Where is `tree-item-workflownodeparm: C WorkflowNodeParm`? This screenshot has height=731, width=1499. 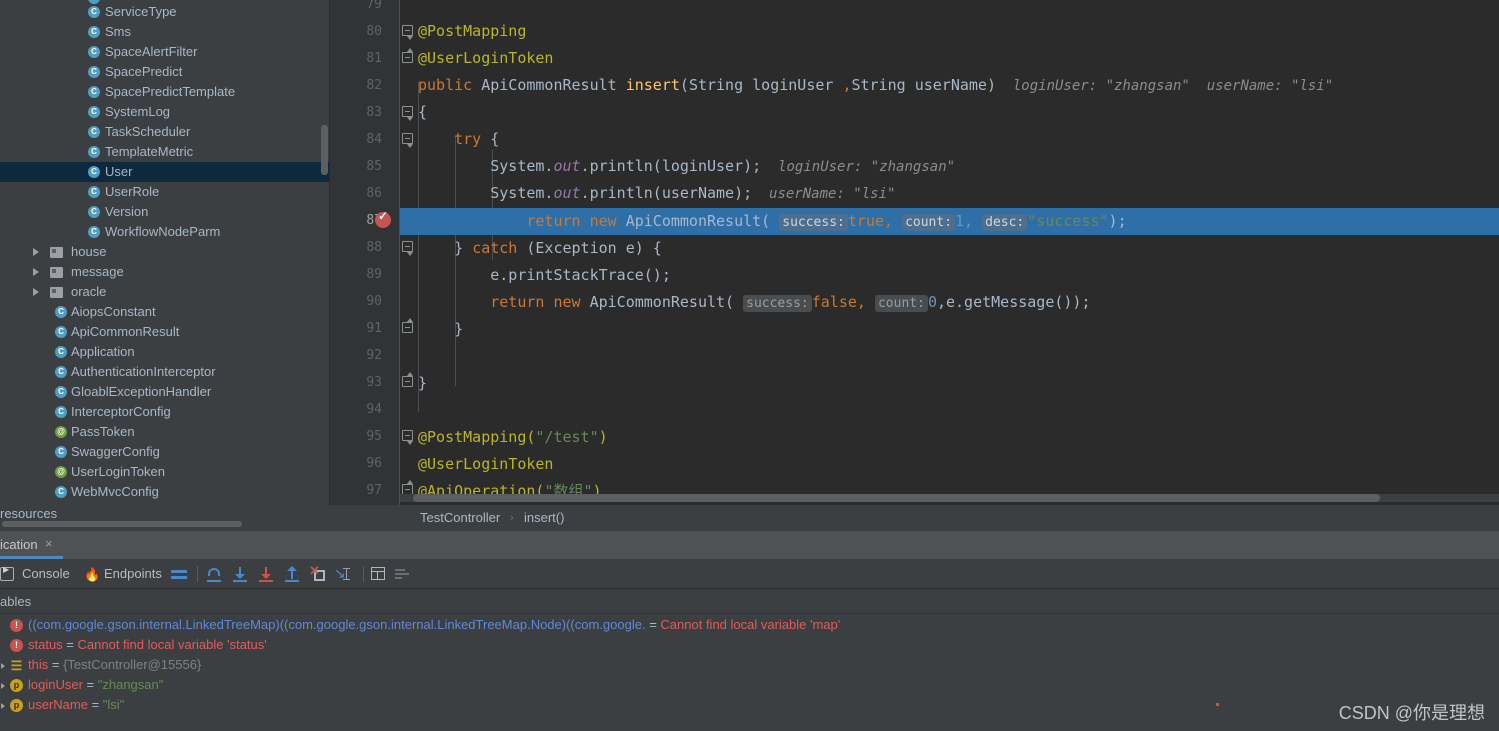
tree-item-workflownodeparm: C WorkflowNodeParm is located at coordinates (165, 232).